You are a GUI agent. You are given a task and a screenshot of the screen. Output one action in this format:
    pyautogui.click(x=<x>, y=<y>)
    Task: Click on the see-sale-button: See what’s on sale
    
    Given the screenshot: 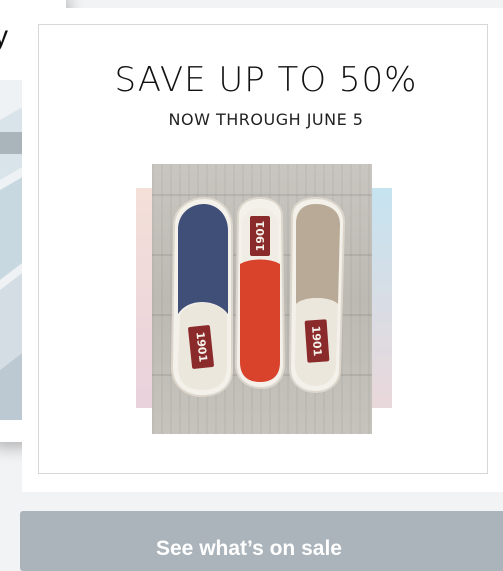 What is the action you would take?
    pyautogui.click(x=261, y=541)
    